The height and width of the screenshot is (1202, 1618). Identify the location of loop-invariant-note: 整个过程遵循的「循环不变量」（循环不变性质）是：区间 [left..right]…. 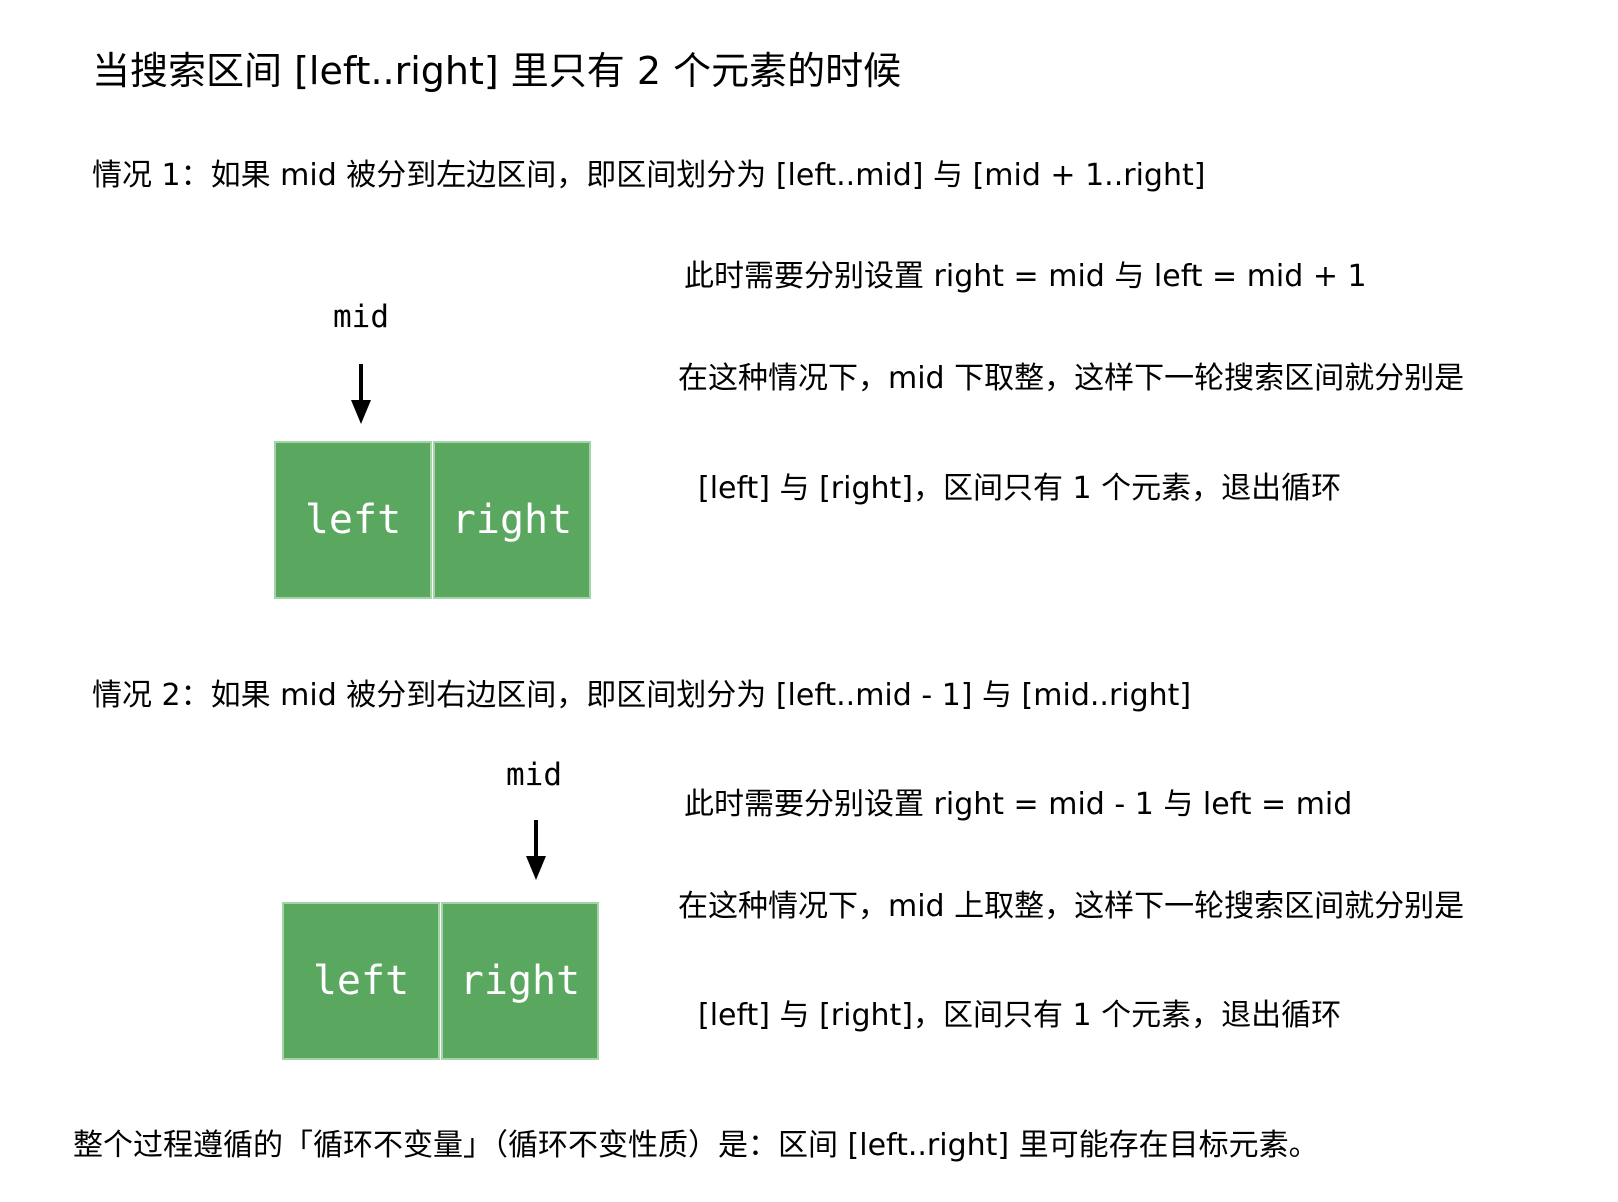
(696, 1145).